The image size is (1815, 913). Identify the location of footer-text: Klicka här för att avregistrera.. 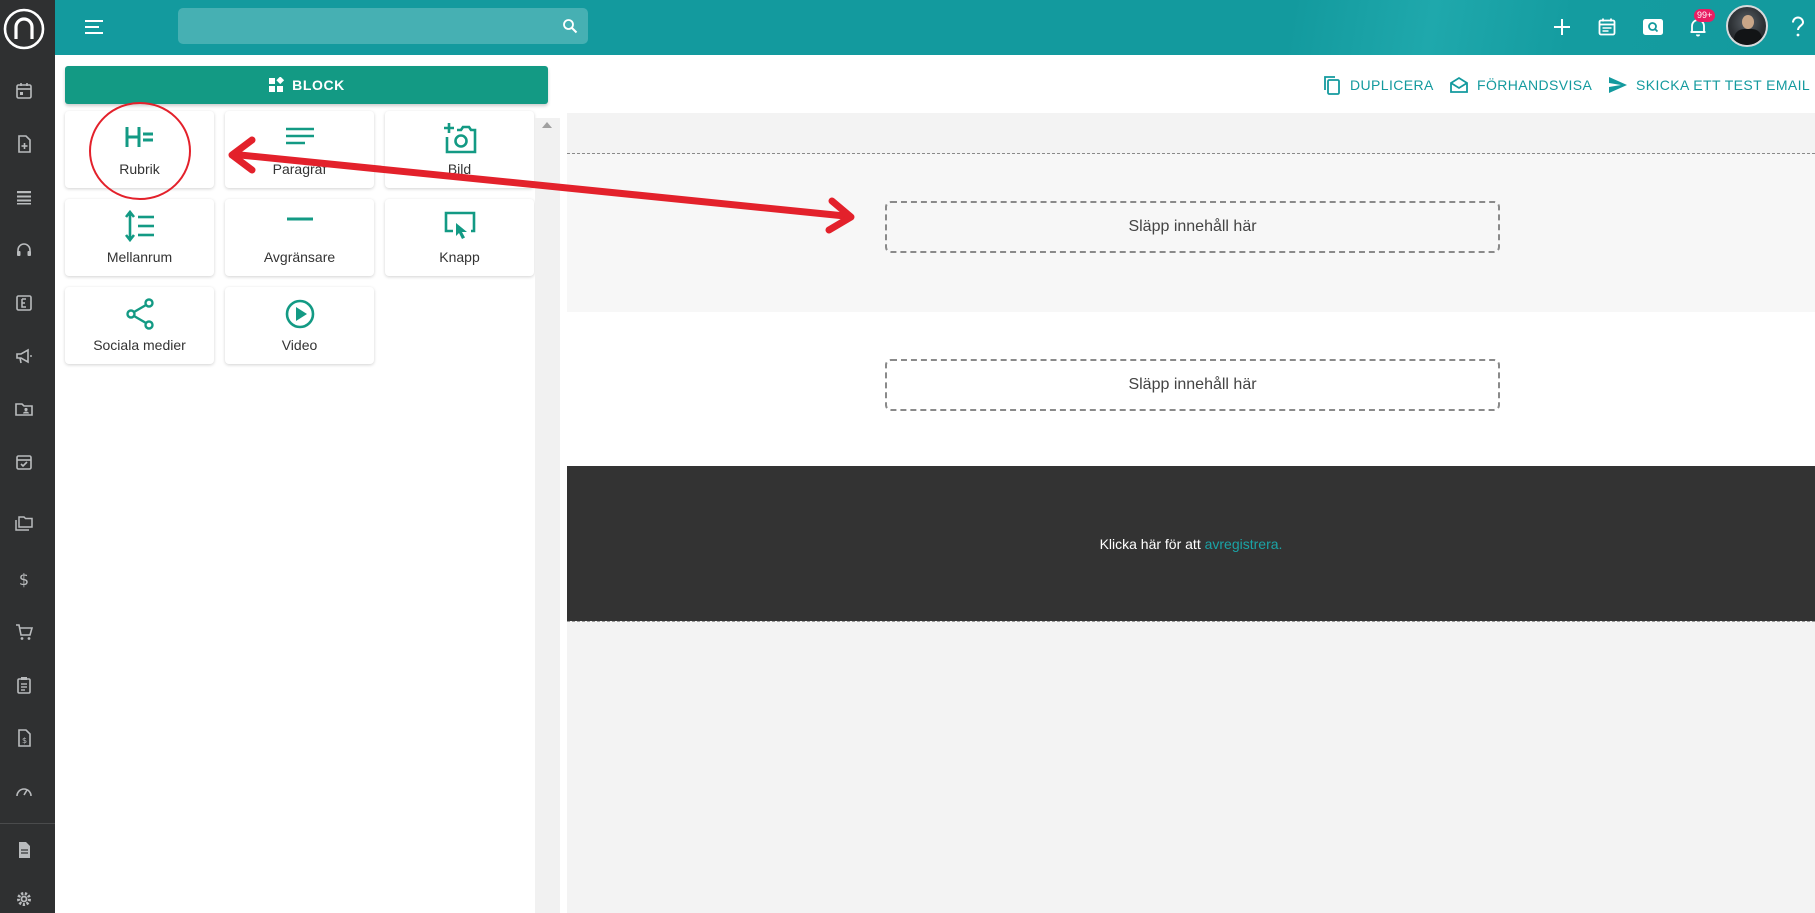
(1191, 544).